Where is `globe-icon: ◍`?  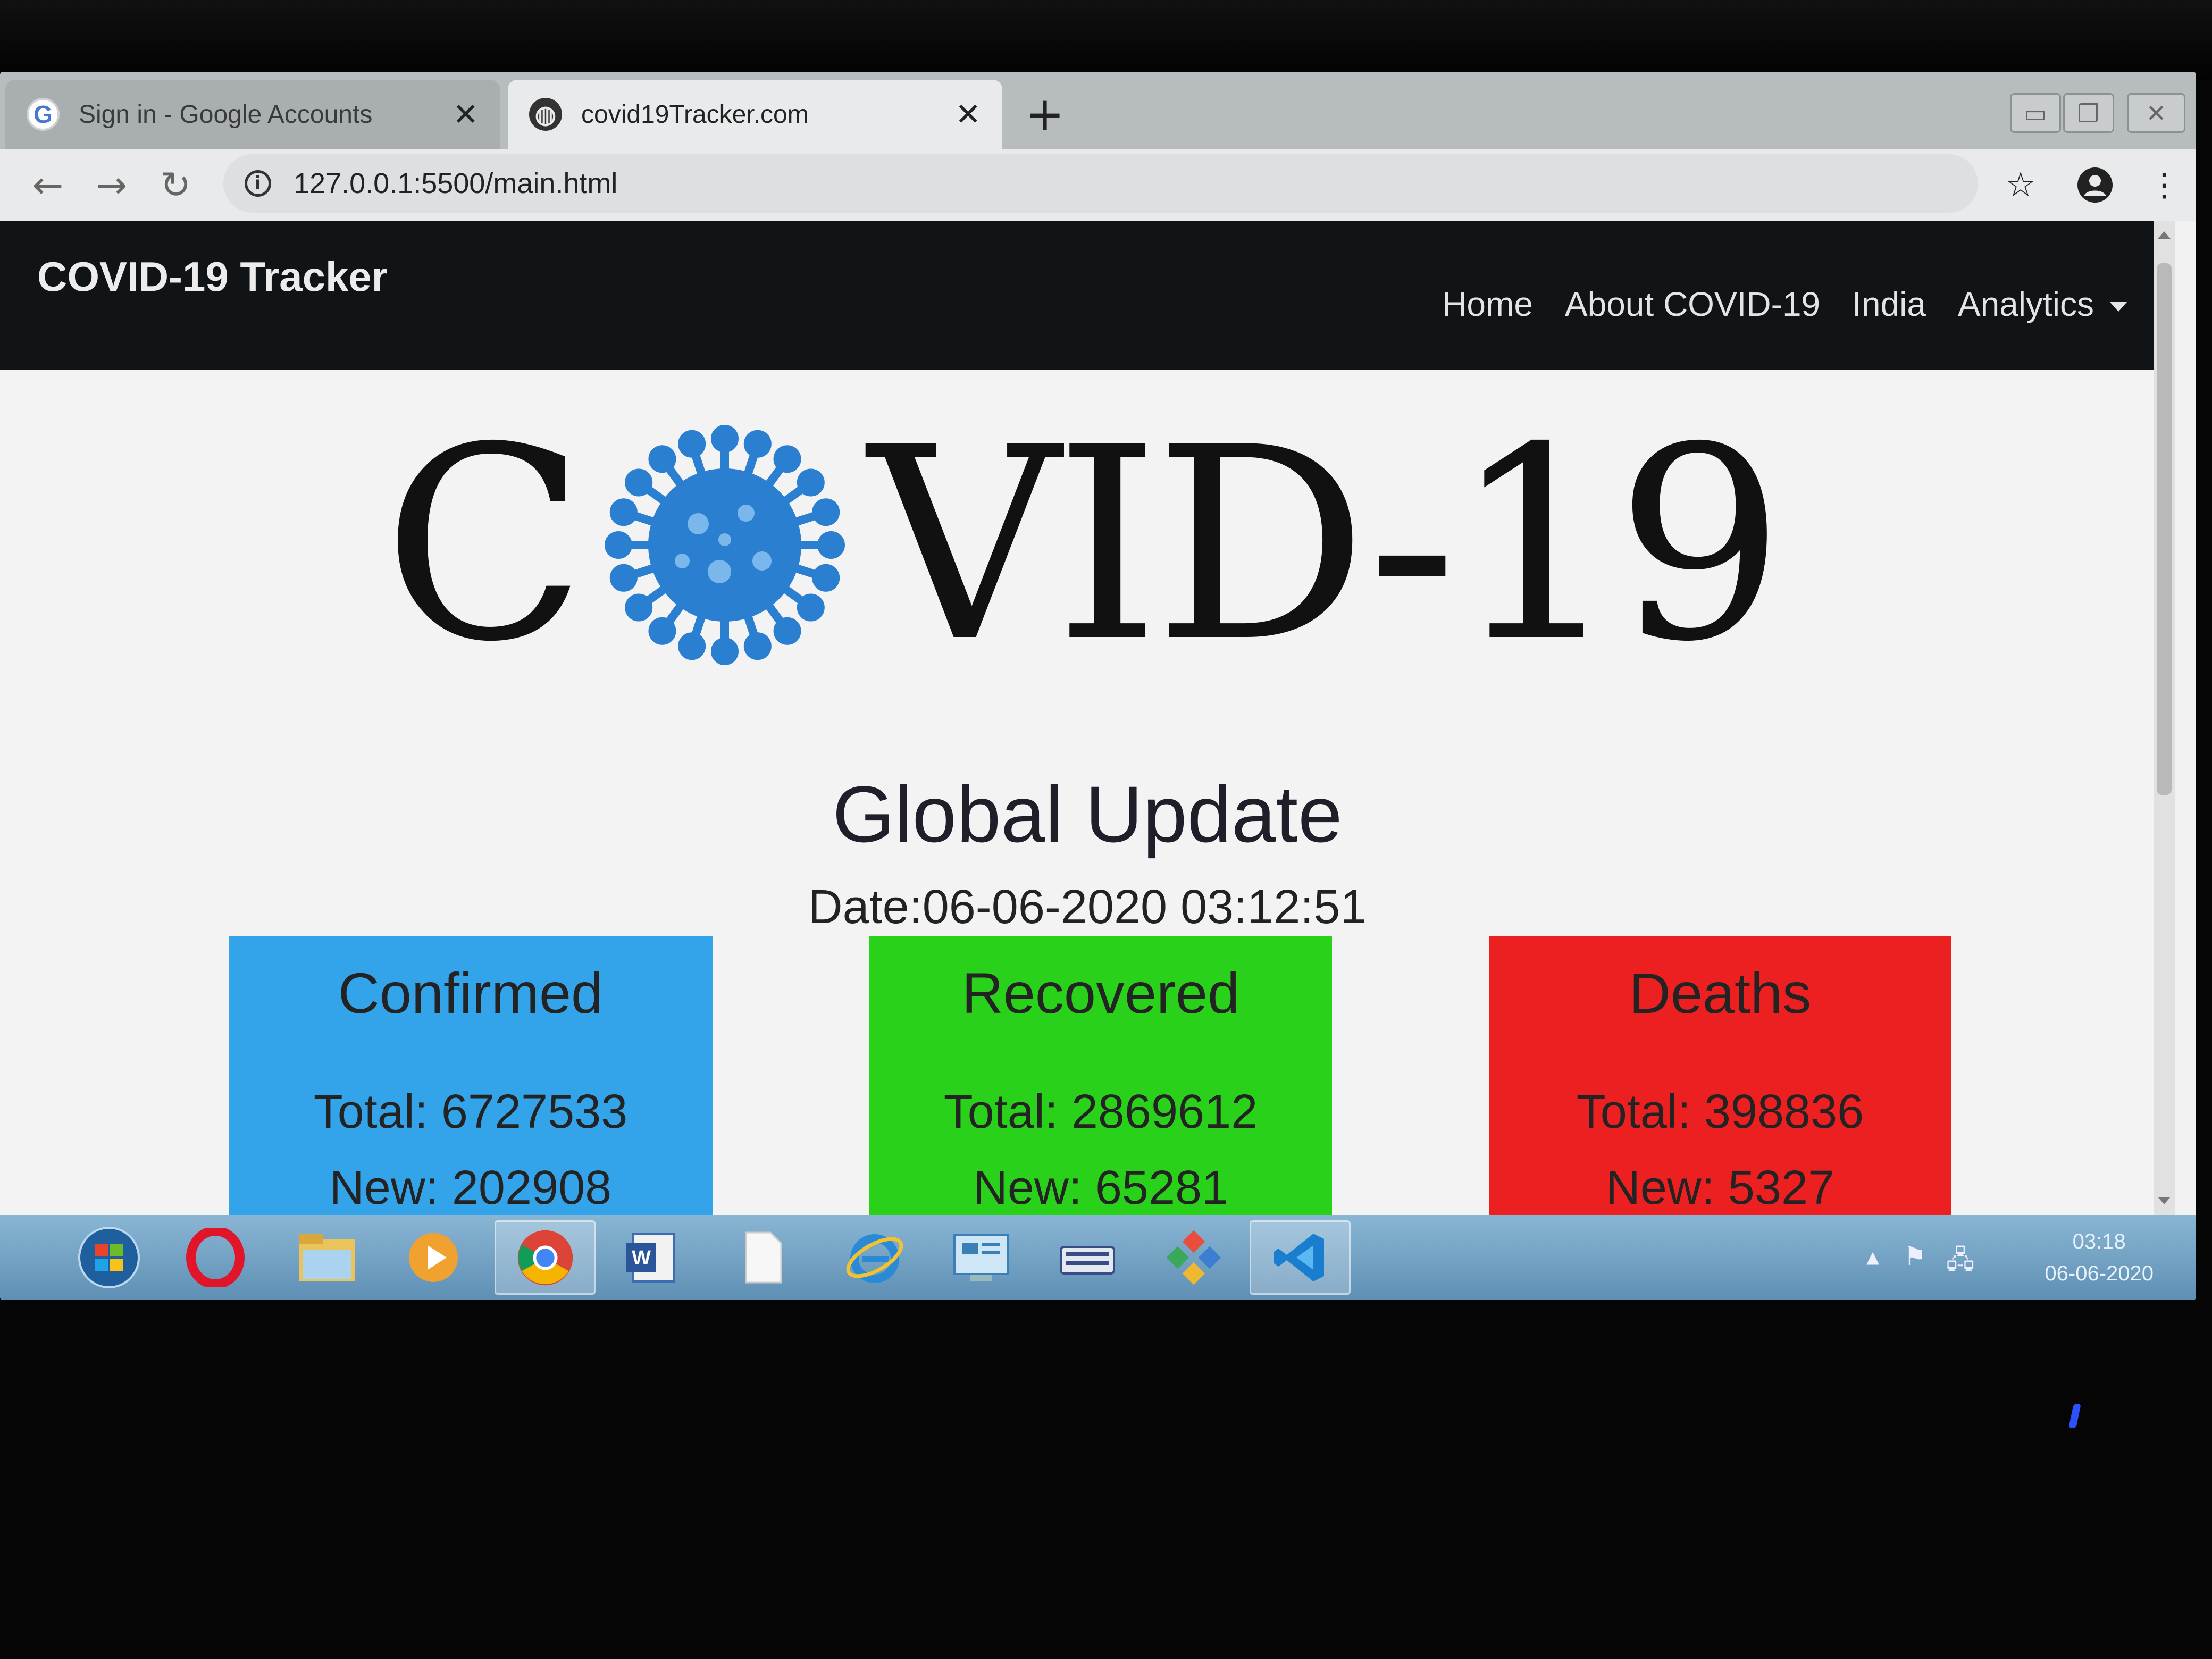 globe-icon: ◍ is located at coordinates (545, 114).